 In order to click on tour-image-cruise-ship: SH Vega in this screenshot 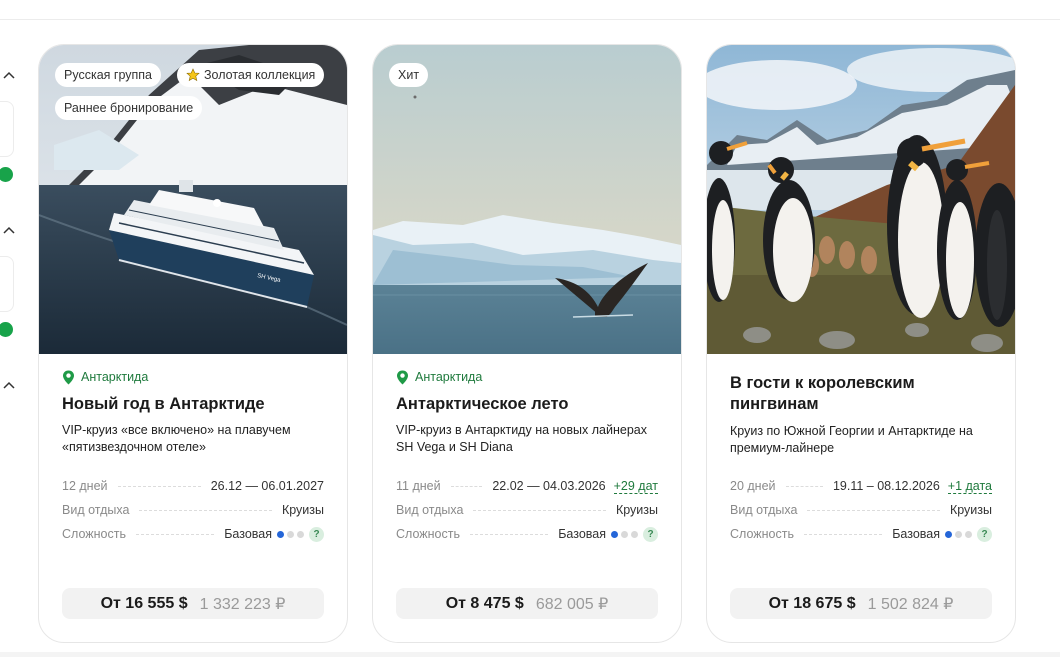, I will do `click(193, 199)`.